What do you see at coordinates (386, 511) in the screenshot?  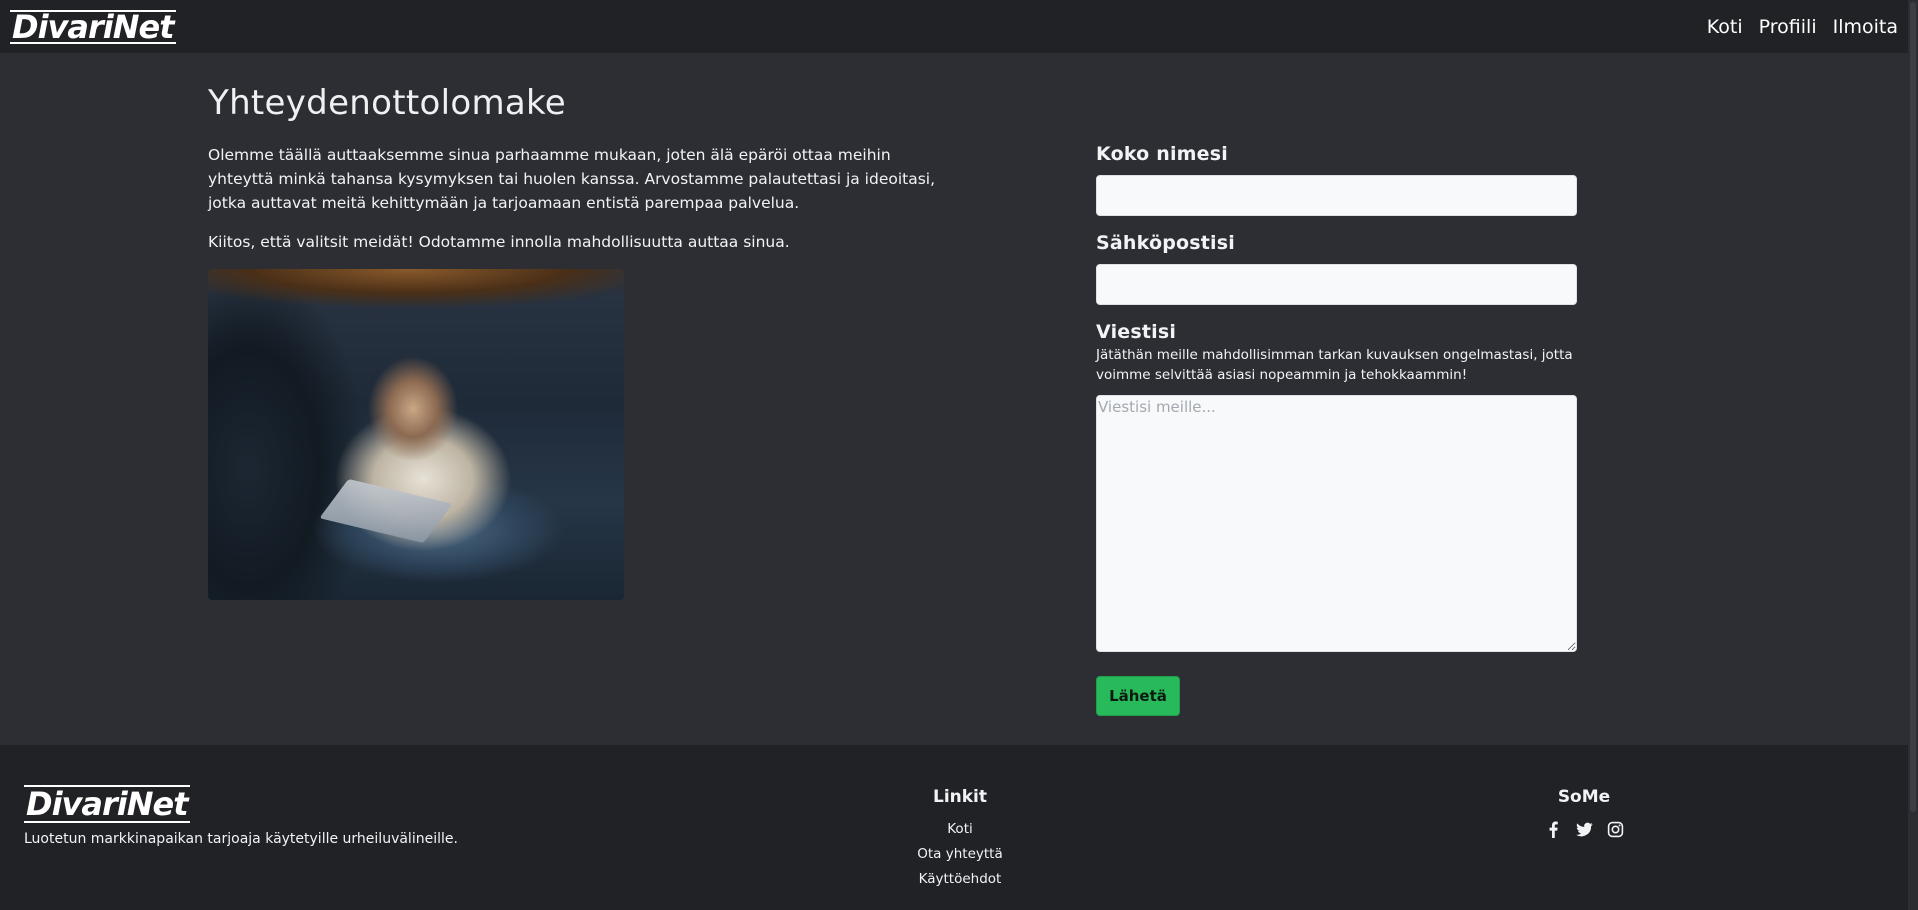 I see `photo-keyboard` at bounding box center [386, 511].